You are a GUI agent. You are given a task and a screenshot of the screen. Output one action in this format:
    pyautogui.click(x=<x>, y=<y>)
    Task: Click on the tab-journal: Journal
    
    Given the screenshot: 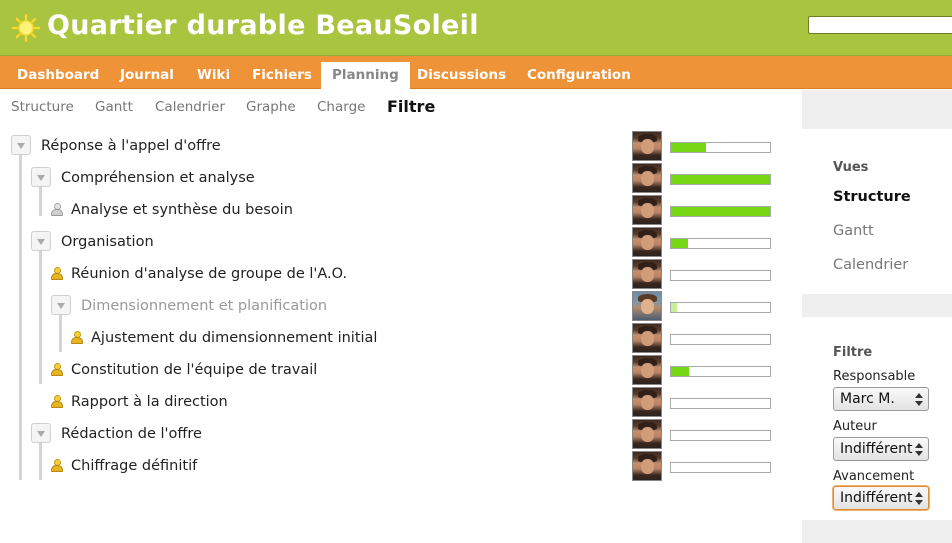 What is the action you would take?
    pyautogui.click(x=147, y=75)
    